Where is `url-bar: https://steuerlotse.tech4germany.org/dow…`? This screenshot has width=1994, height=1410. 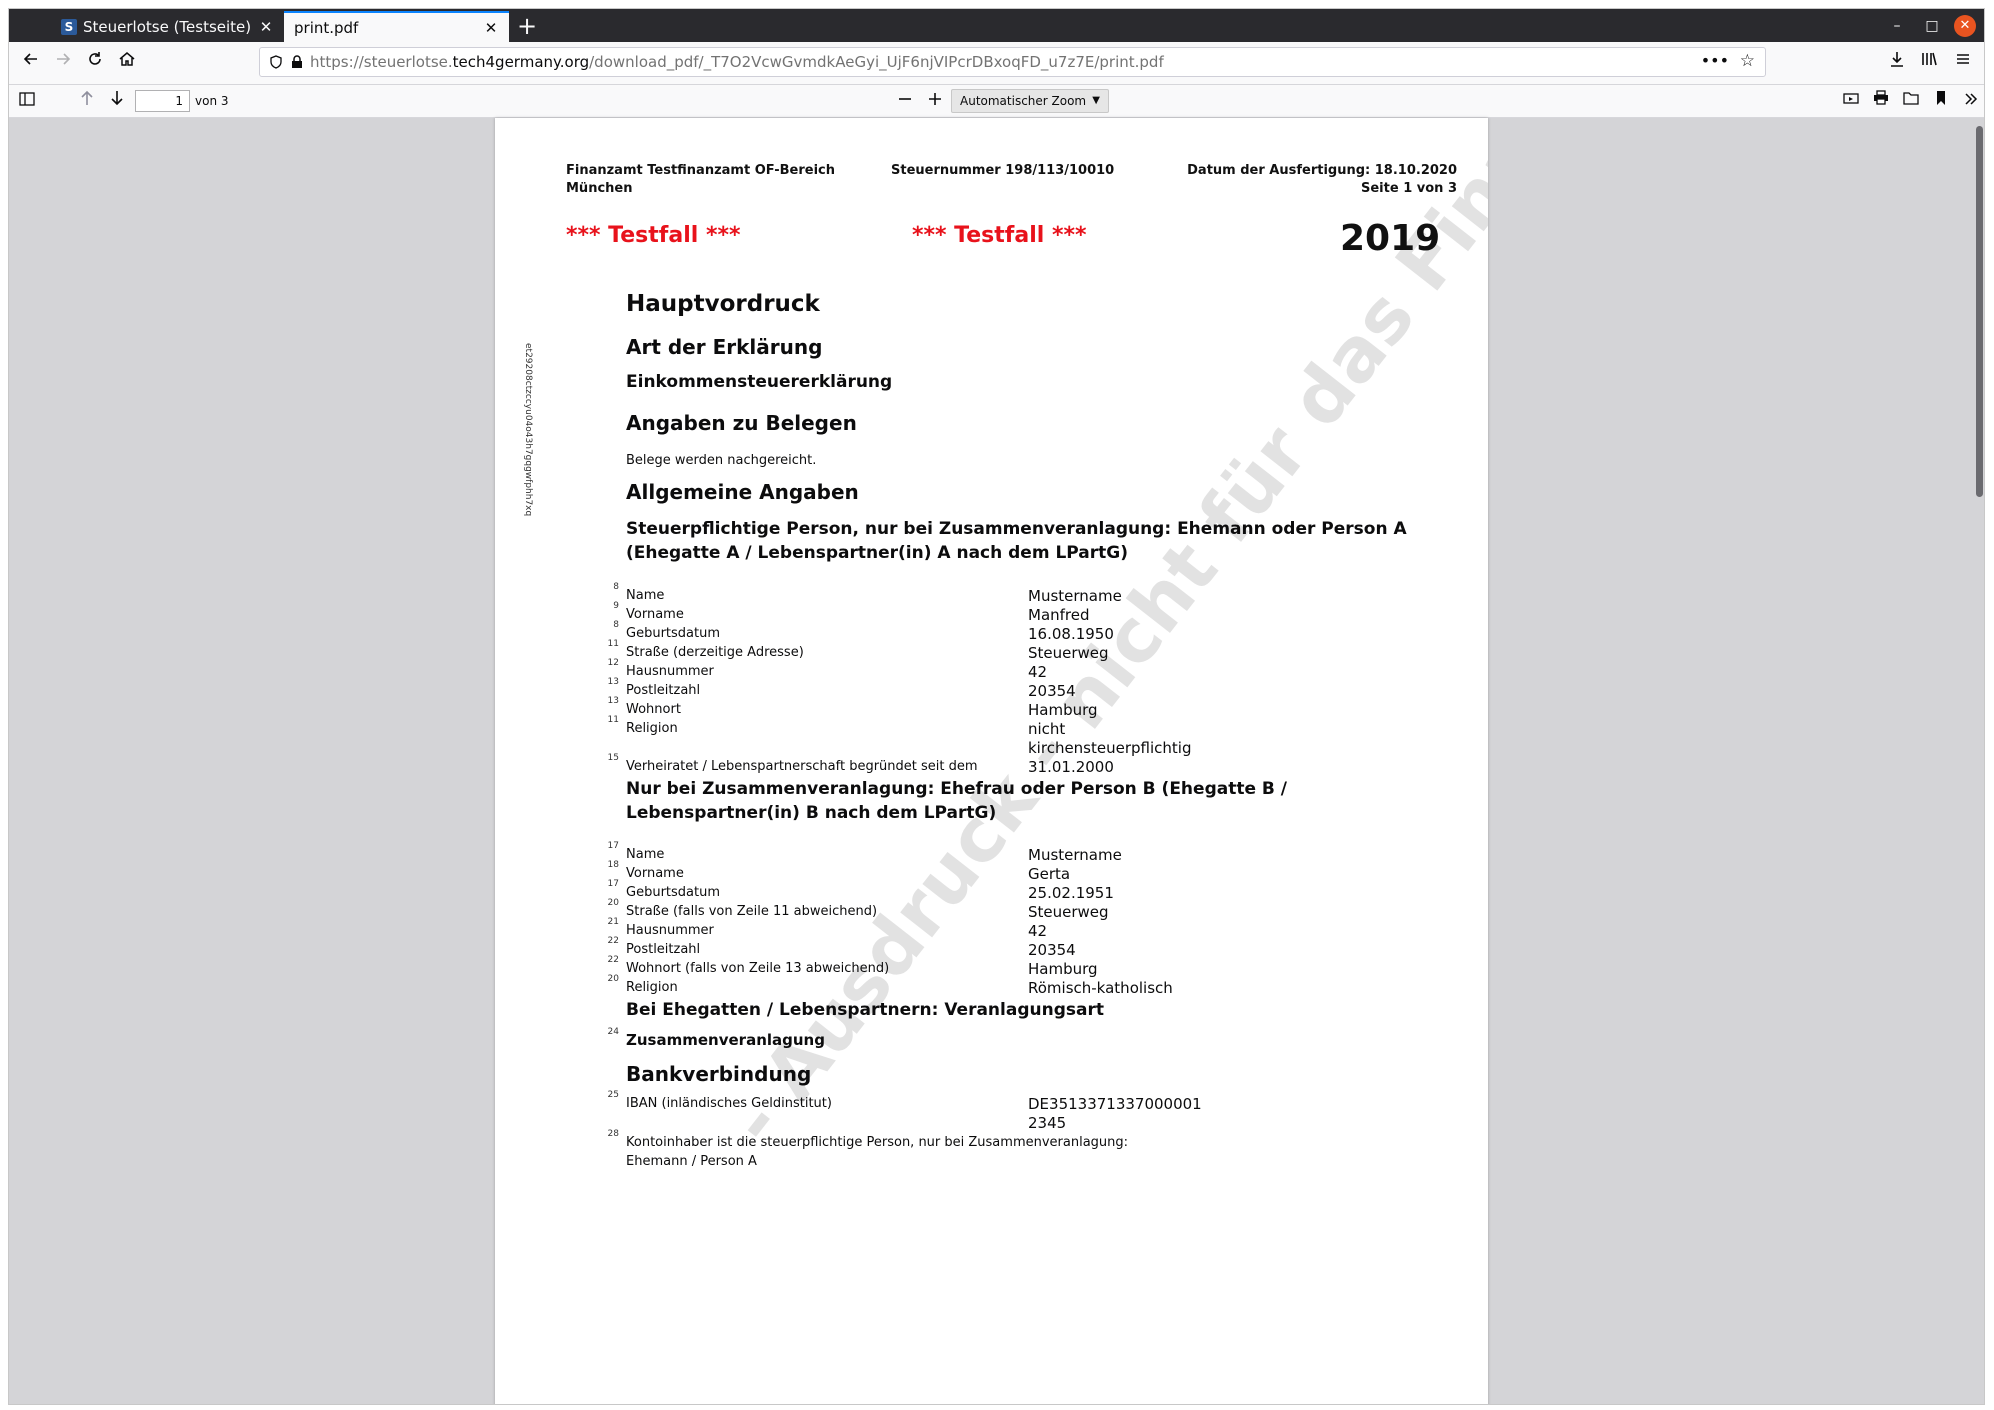
url-bar: https://steuerlotse.tech4germany.org/dow… is located at coordinates (1012, 62).